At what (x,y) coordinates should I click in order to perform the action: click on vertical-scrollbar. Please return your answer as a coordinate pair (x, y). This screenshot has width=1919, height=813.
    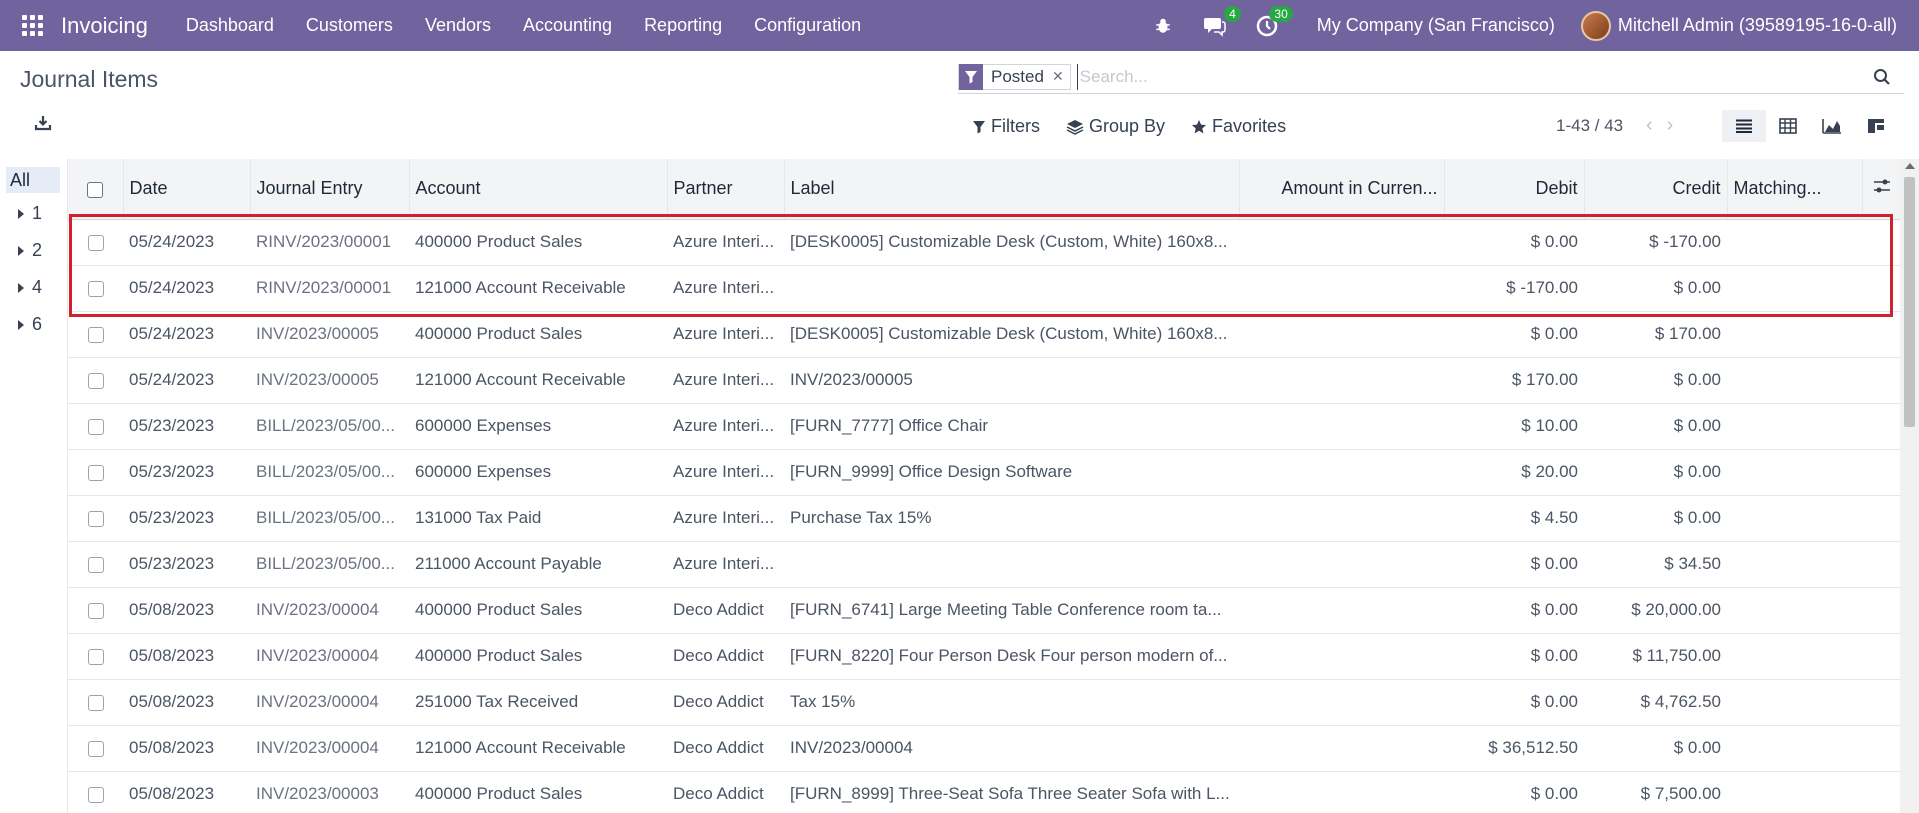
    Looking at the image, I should click on (1909, 486).